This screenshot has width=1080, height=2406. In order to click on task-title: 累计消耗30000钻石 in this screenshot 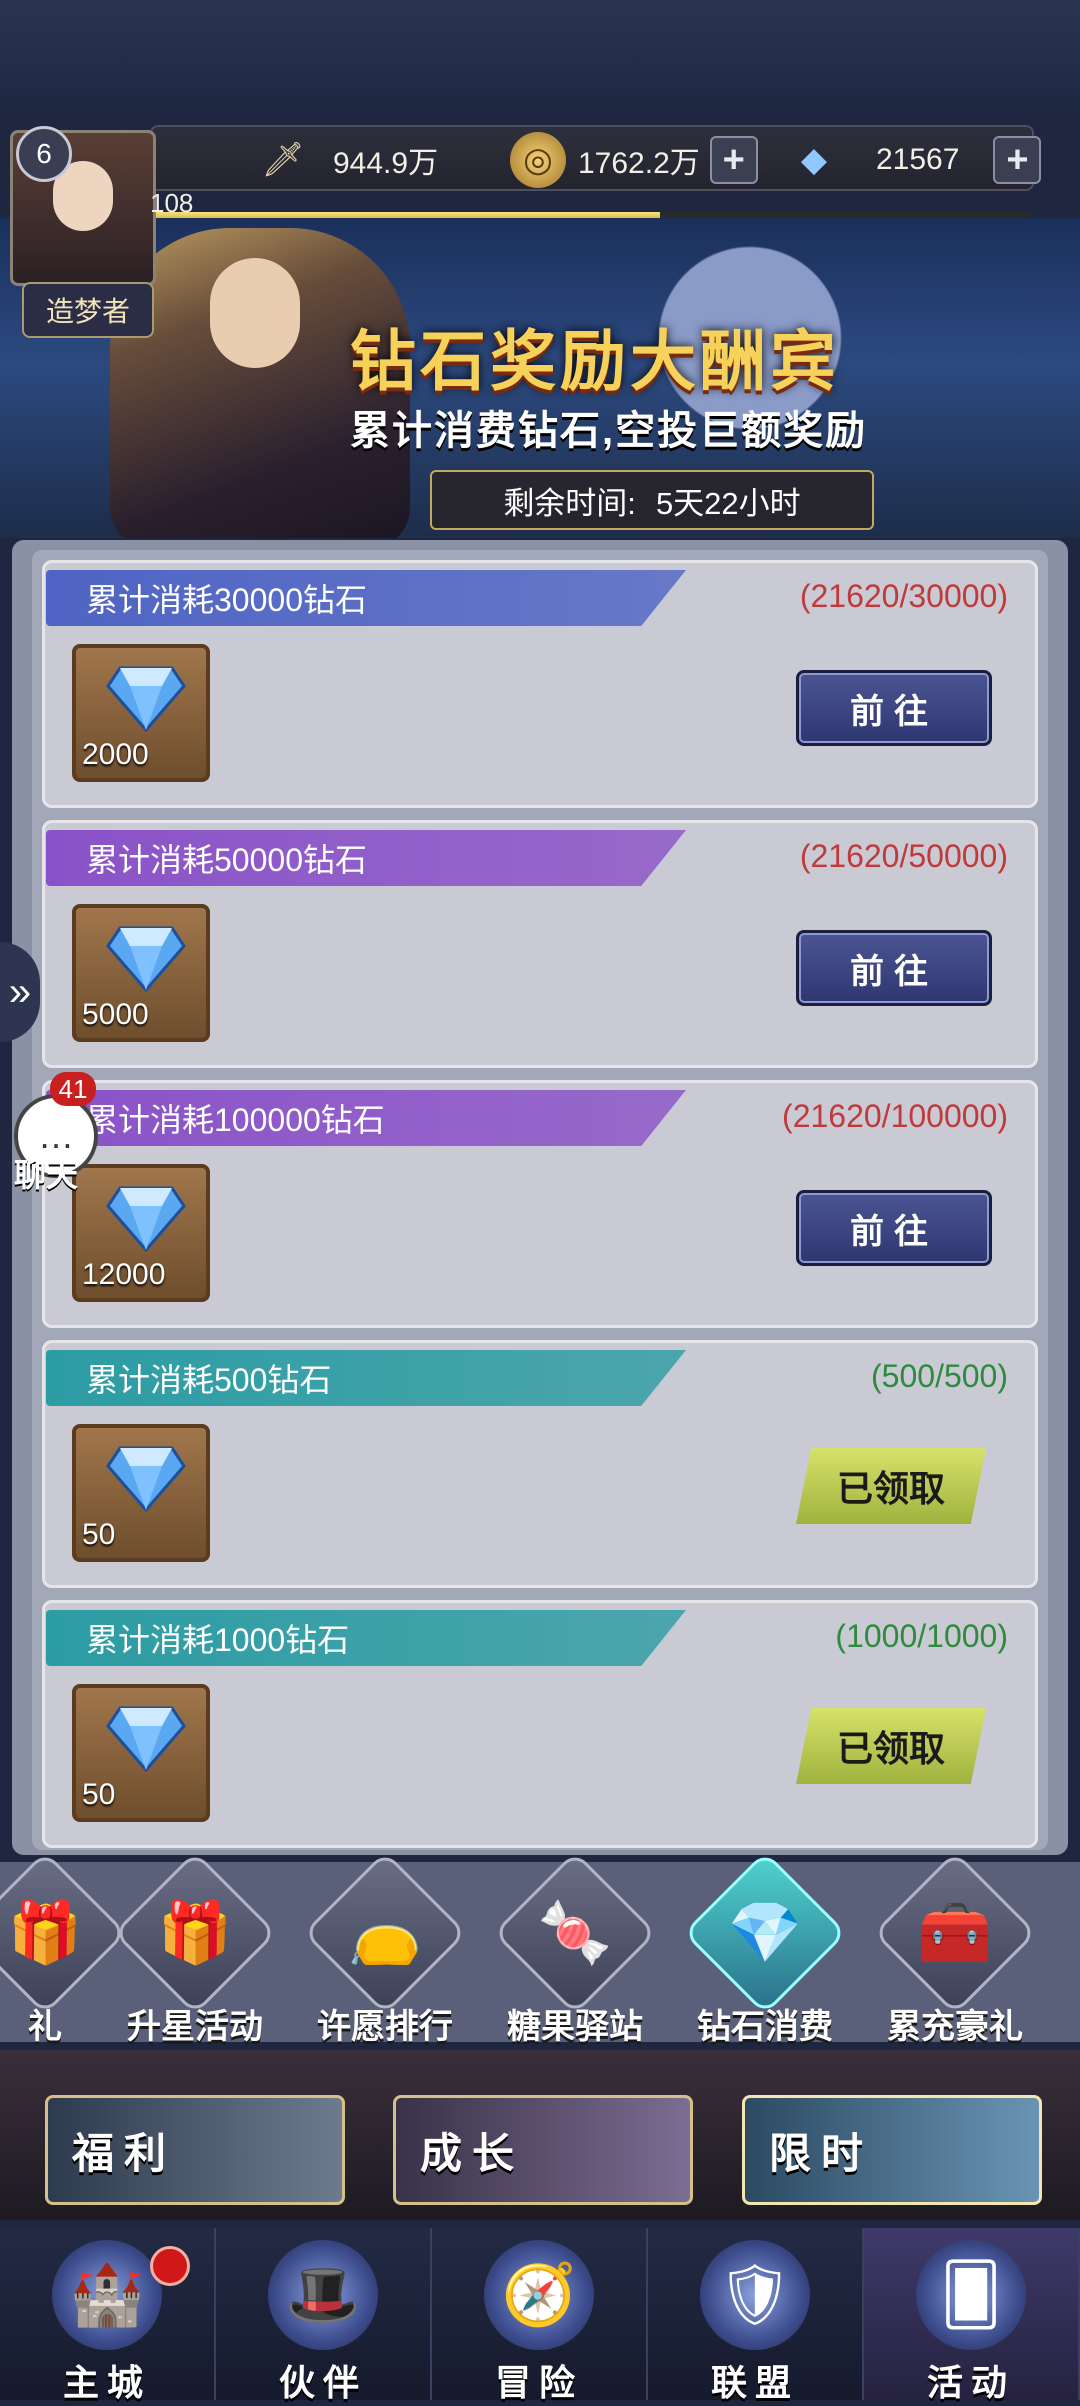, I will do `click(366, 598)`.